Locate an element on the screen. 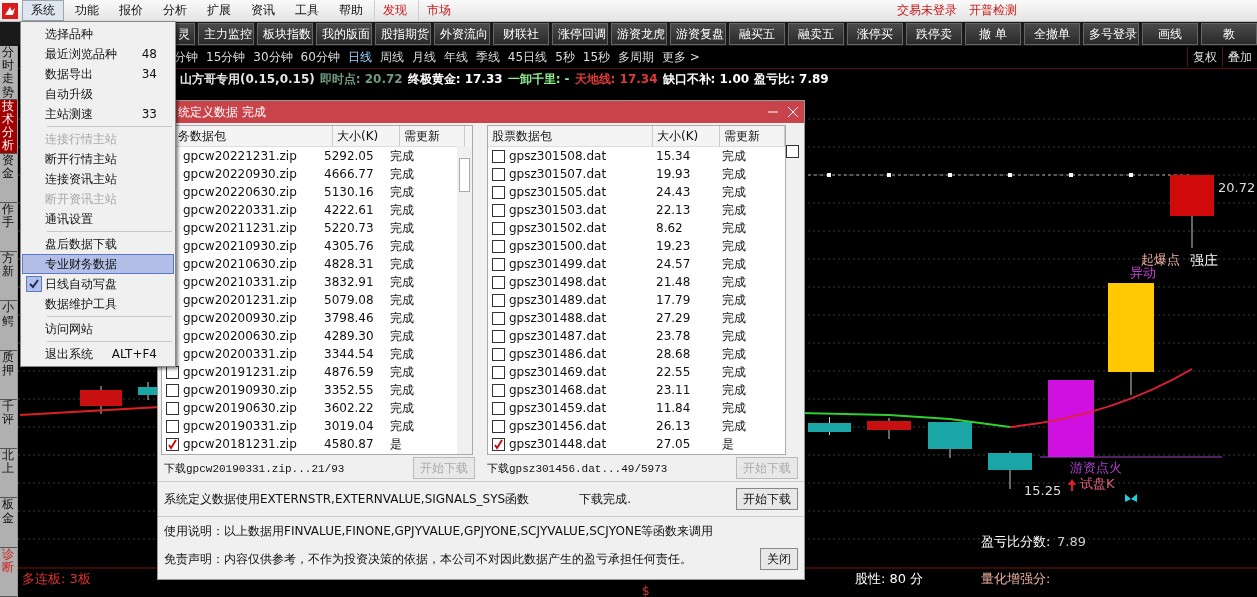  toolbar-button: 外资流向 is located at coordinates (462, 34).